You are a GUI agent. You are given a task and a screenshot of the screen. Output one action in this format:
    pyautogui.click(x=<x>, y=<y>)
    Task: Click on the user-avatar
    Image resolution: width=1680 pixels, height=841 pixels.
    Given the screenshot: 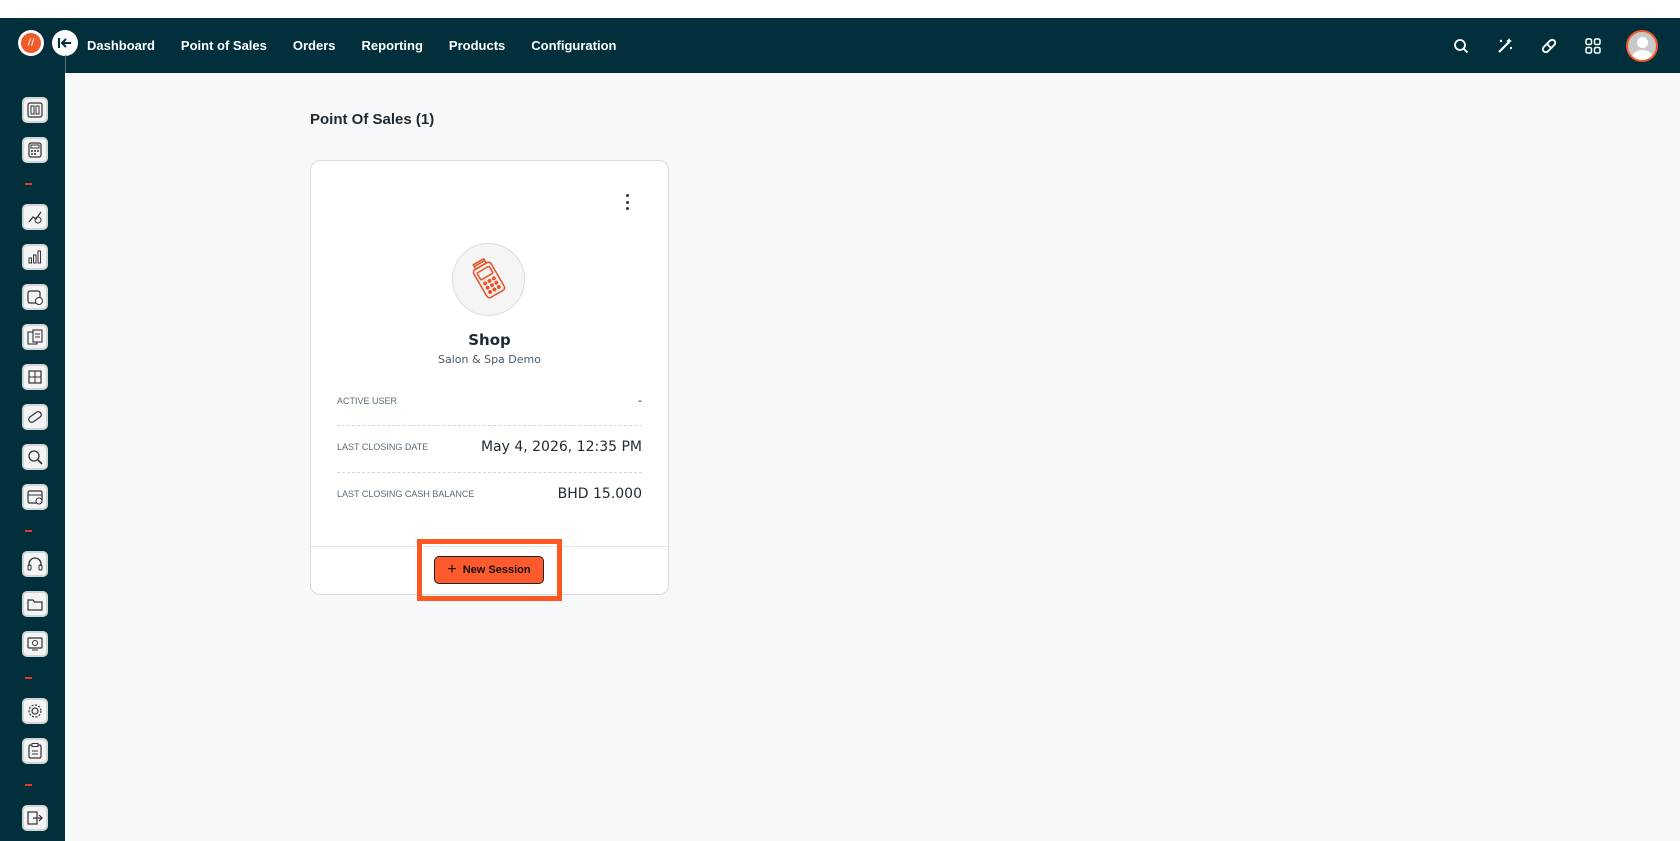 What is the action you would take?
    pyautogui.click(x=1642, y=45)
    